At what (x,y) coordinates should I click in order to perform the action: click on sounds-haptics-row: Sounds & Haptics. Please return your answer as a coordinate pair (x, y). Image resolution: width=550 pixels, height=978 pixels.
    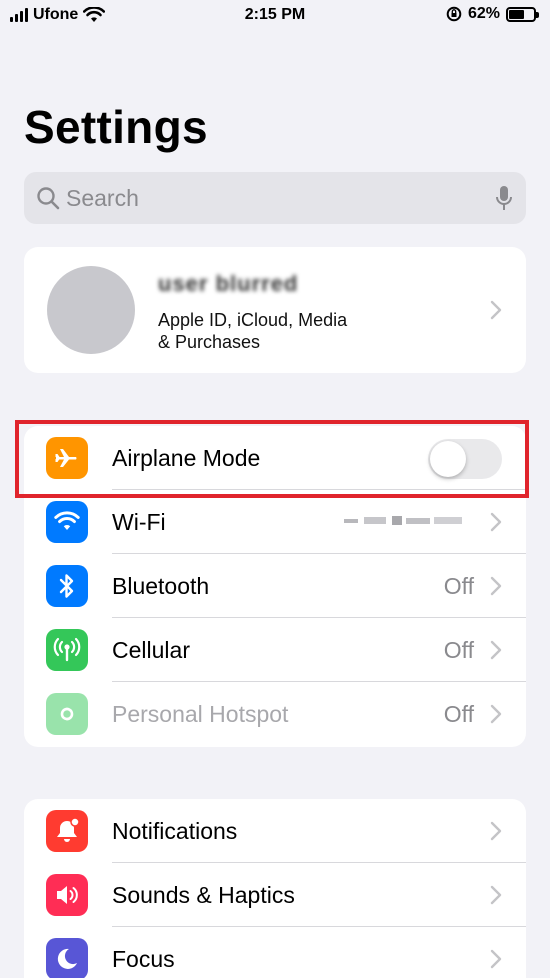
    Looking at the image, I should click on (275, 895).